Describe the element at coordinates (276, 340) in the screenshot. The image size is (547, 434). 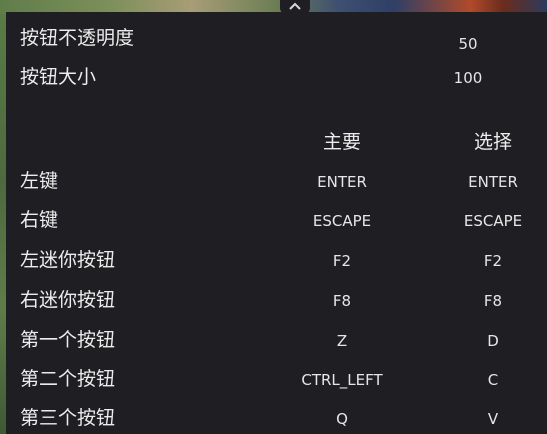
I see `mapping-row: 第一个按钮 Z D` at that location.